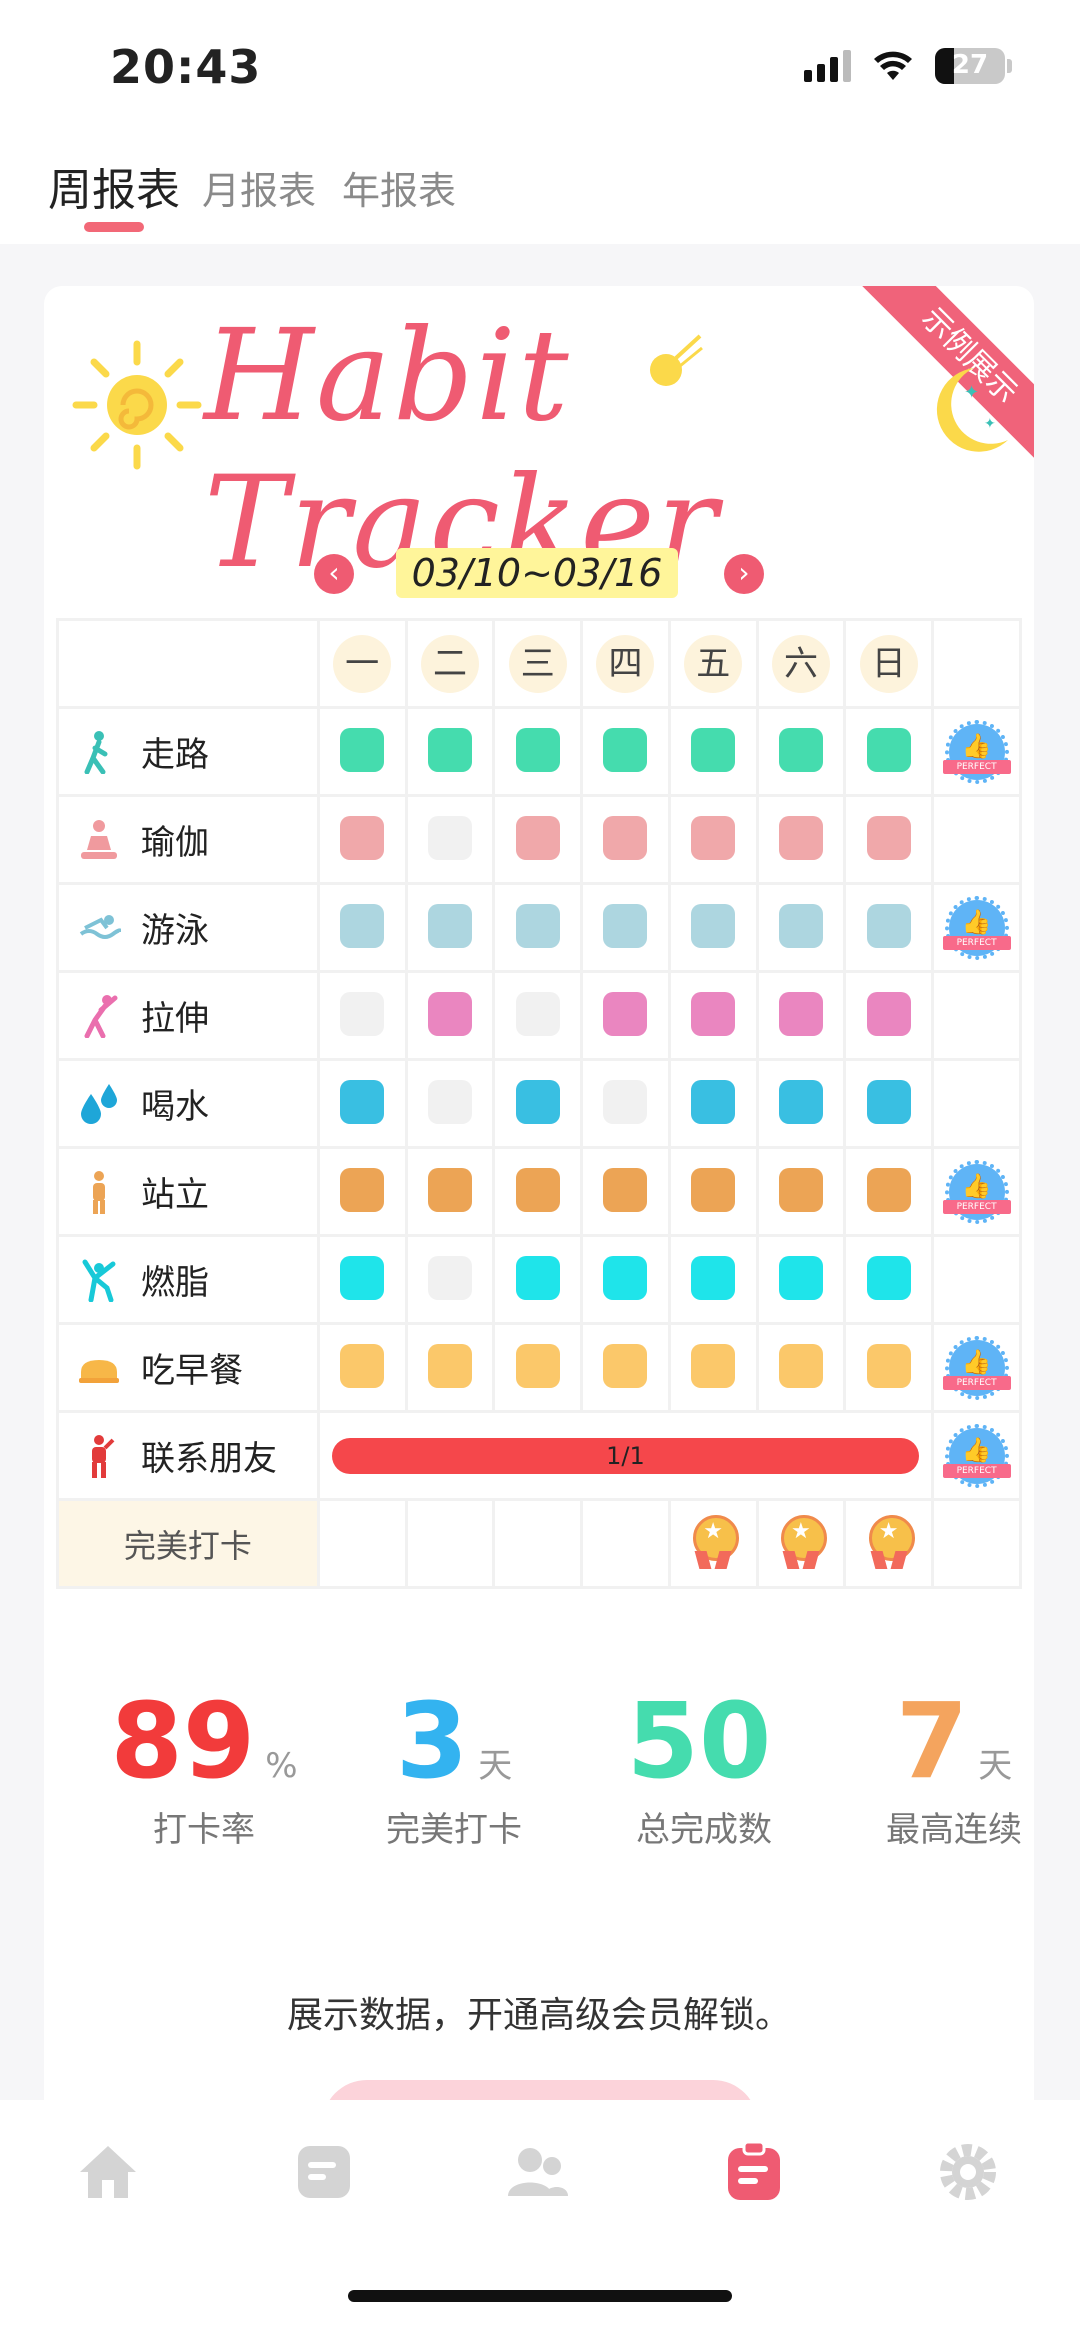  What do you see at coordinates (175, 1195) in the screenshot?
I see `habit-name: 站立` at bounding box center [175, 1195].